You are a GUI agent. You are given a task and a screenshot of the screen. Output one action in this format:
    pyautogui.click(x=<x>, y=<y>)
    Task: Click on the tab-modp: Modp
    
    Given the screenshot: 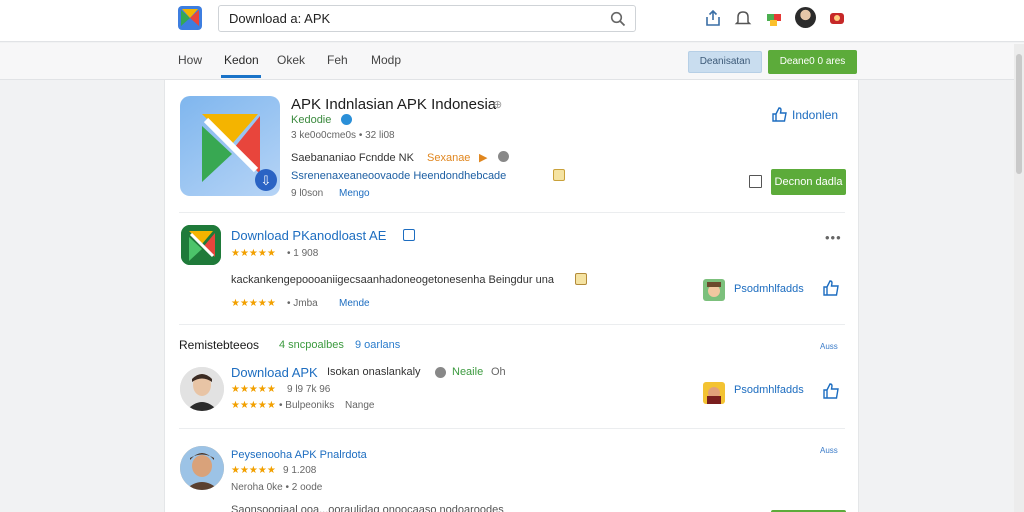 What is the action you would take?
    pyautogui.click(x=386, y=60)
    